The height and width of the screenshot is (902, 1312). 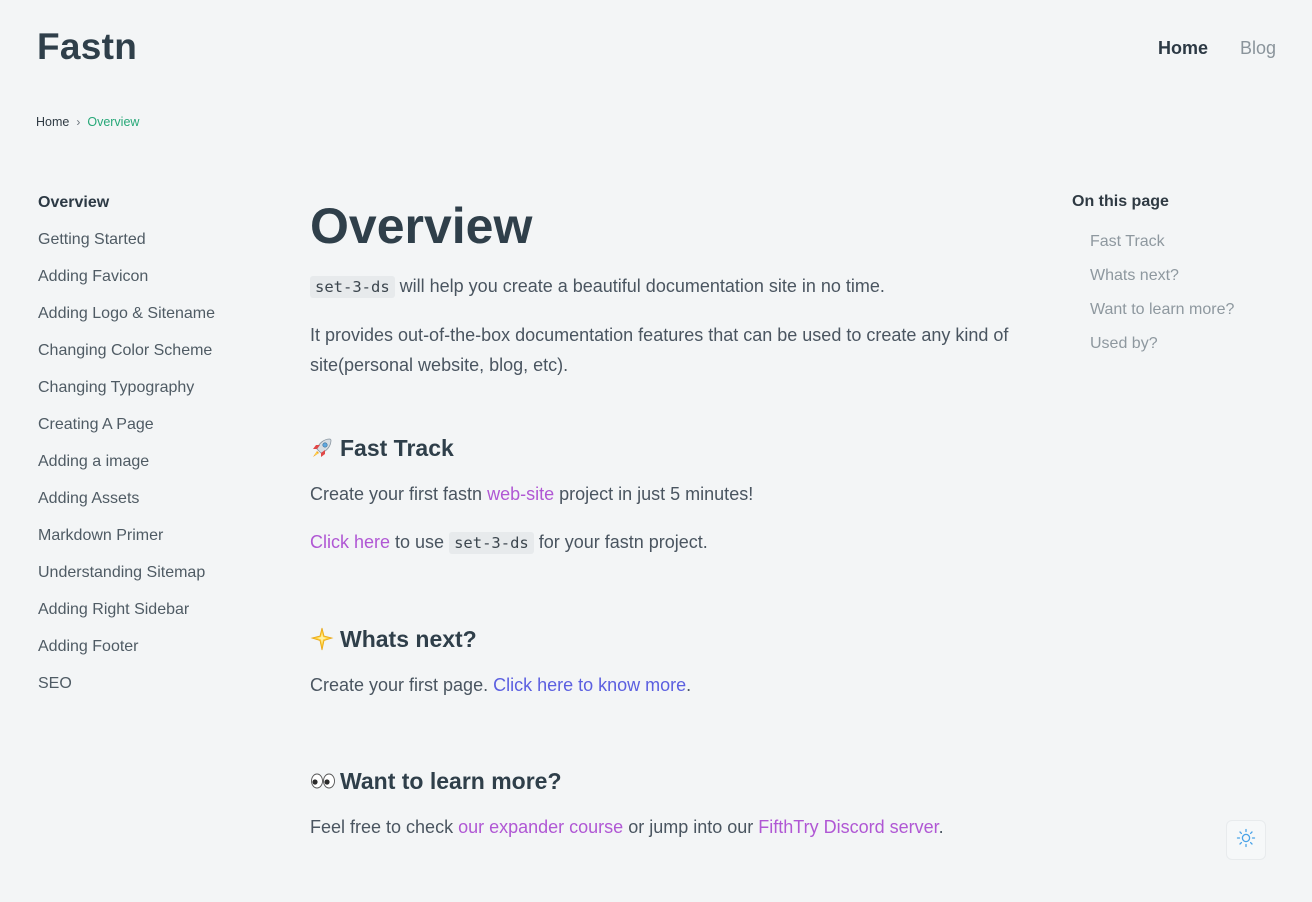 What do you see at coordinates (399, 494) in the screenshot?
I see `text-segment: Create your first fastn` at bounding box center [399, 494].